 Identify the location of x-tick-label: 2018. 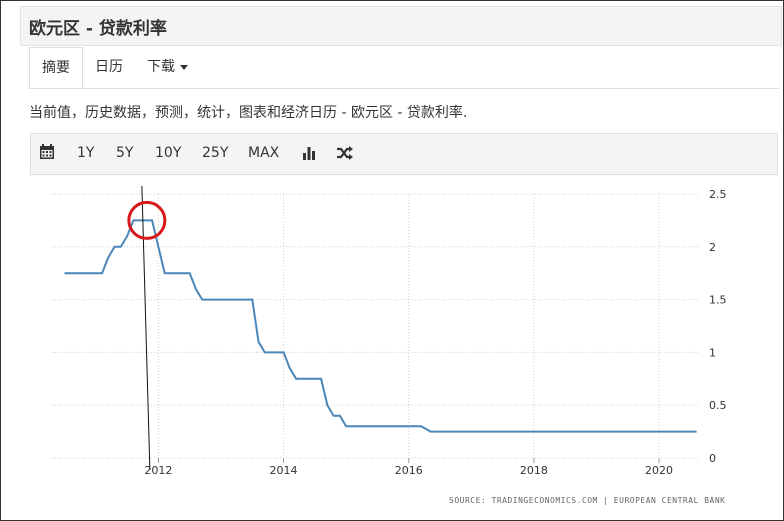
(534, 470).